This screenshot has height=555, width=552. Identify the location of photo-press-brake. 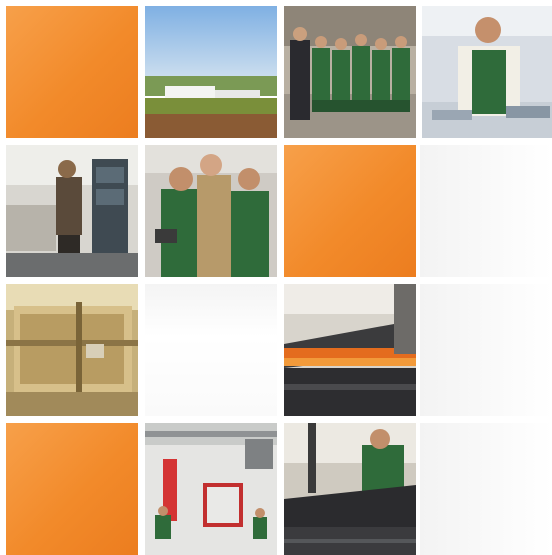
(350, 350).